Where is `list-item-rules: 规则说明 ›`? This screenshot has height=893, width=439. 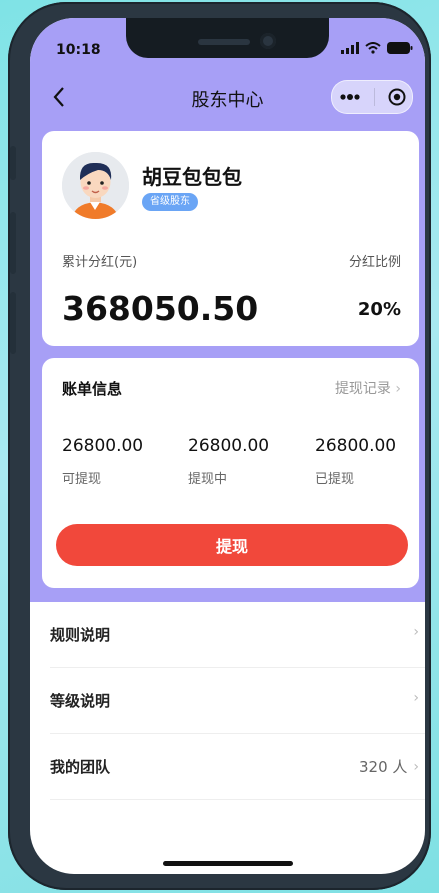 list-item-rules: 规则说明 › is located at coordinates (237, 635).